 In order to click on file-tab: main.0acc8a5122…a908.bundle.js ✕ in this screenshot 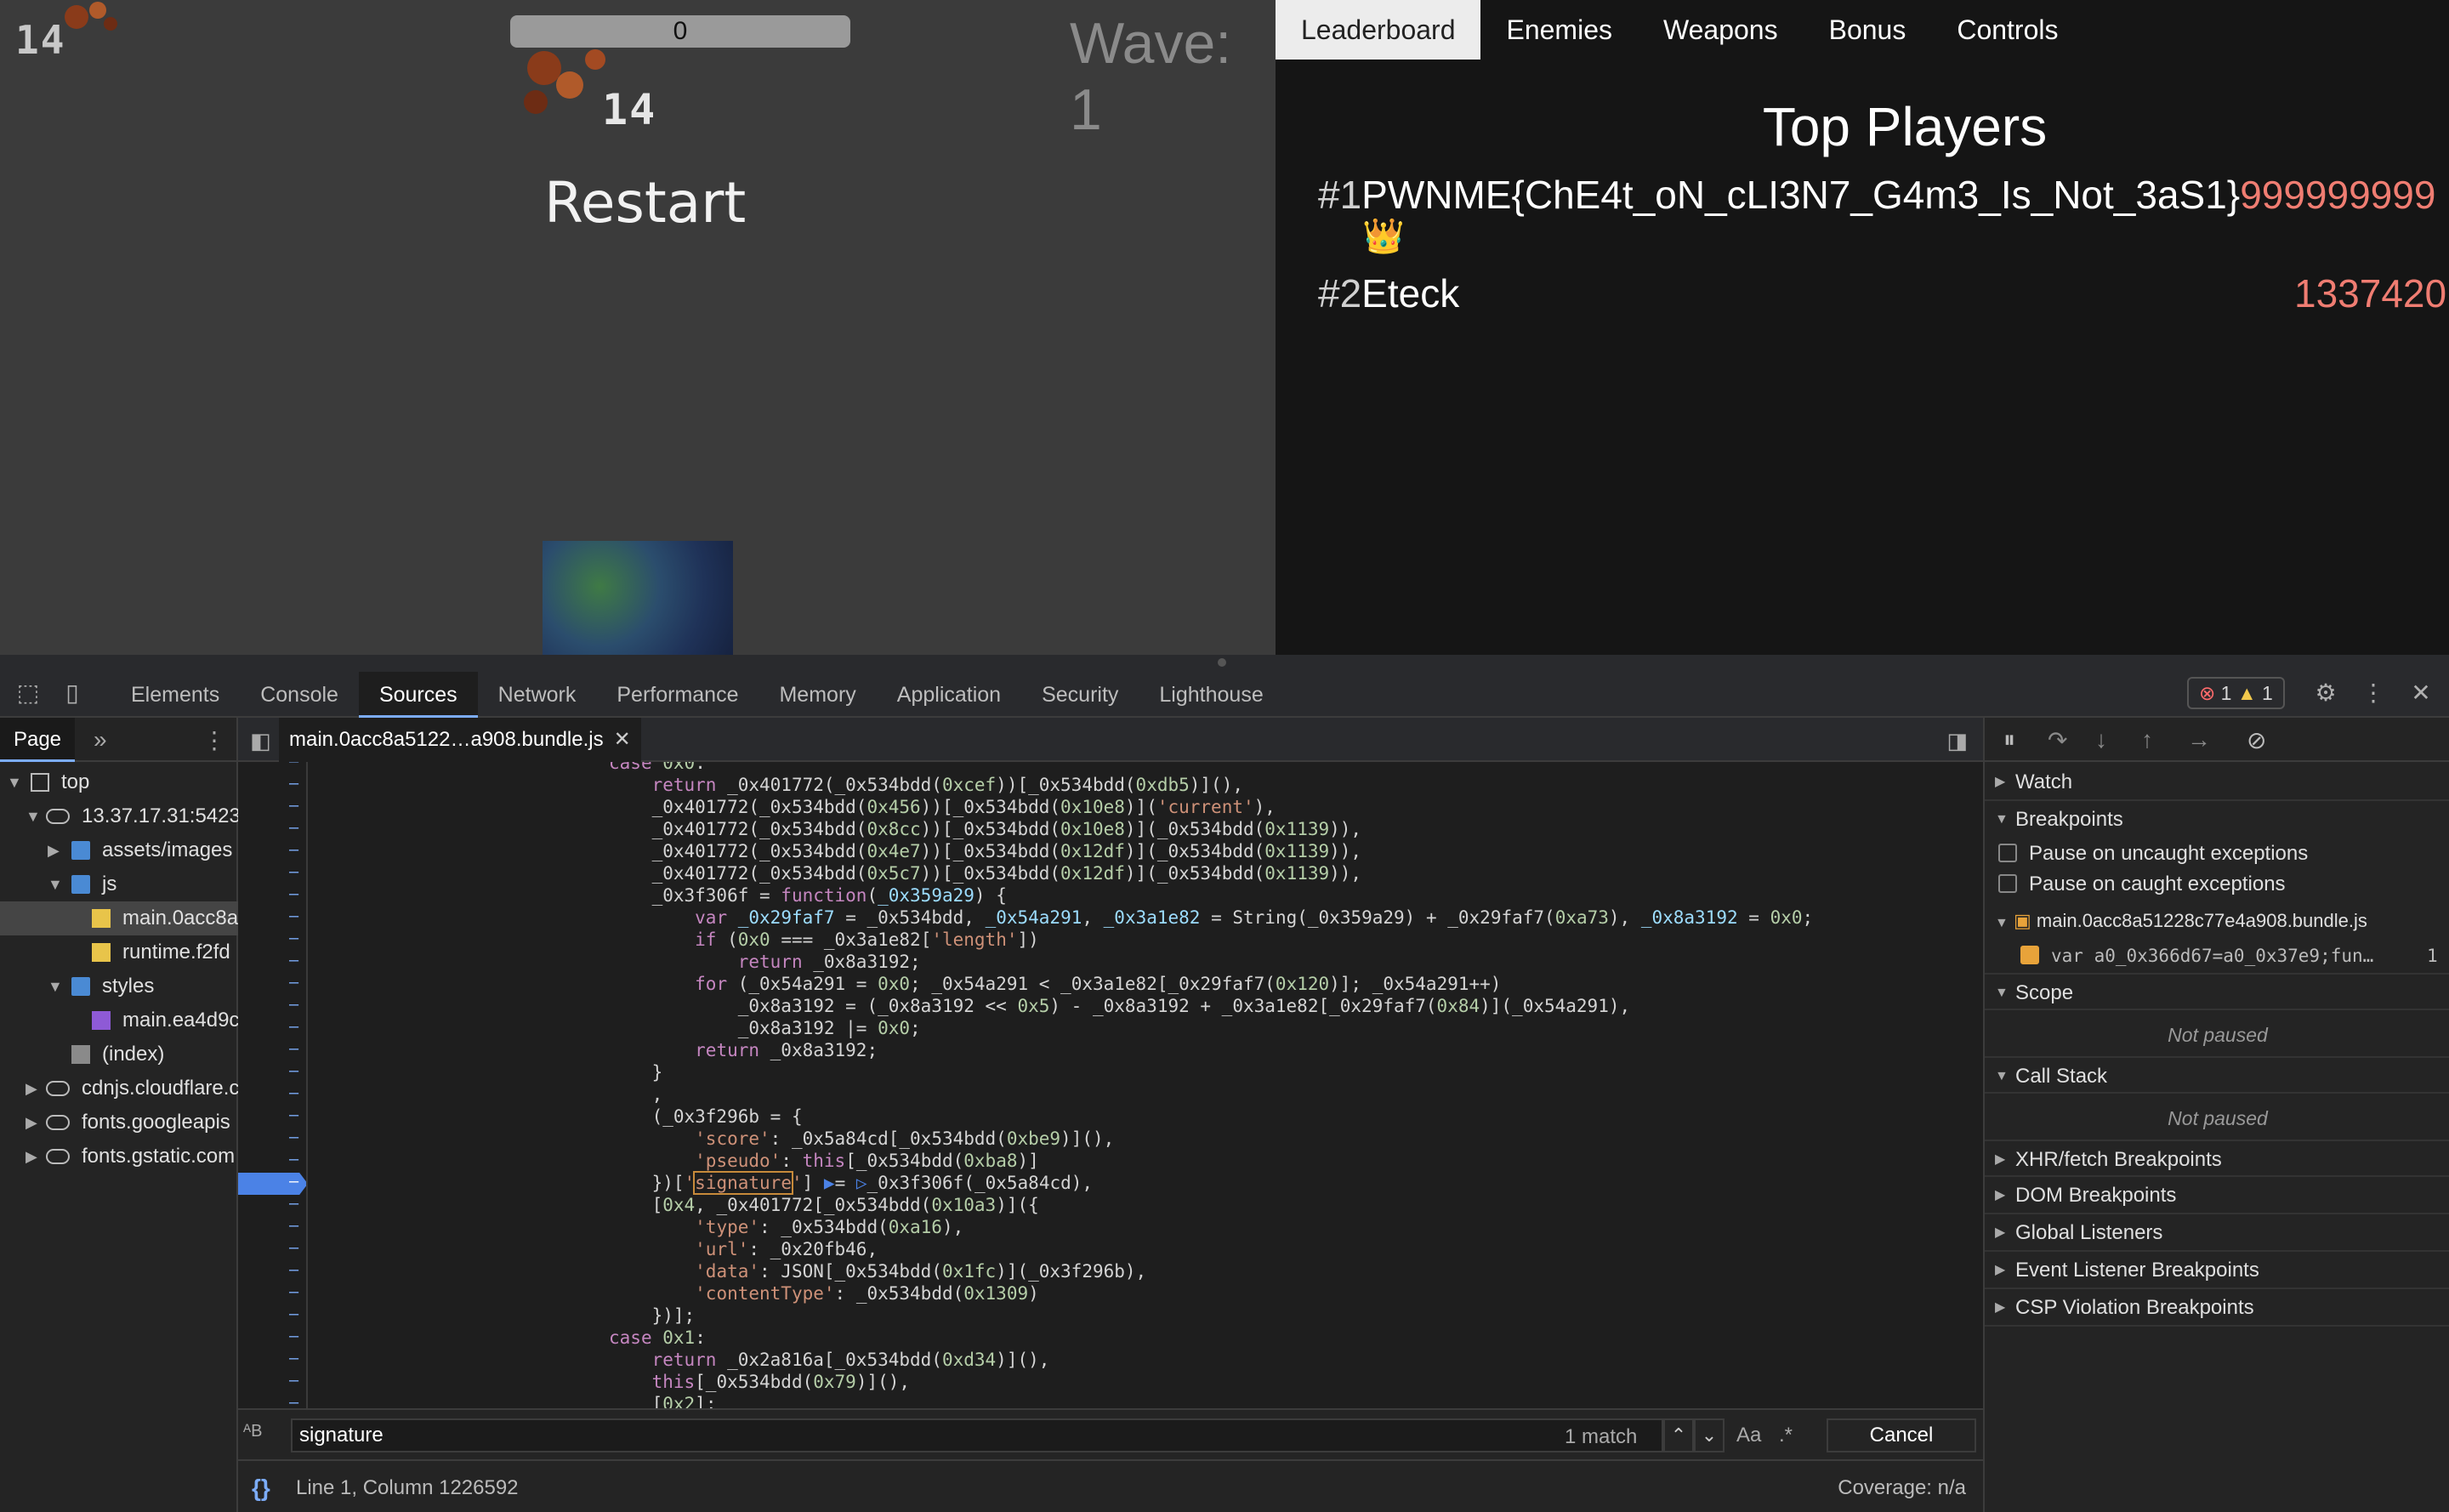, I will do `click(460, 740)`.